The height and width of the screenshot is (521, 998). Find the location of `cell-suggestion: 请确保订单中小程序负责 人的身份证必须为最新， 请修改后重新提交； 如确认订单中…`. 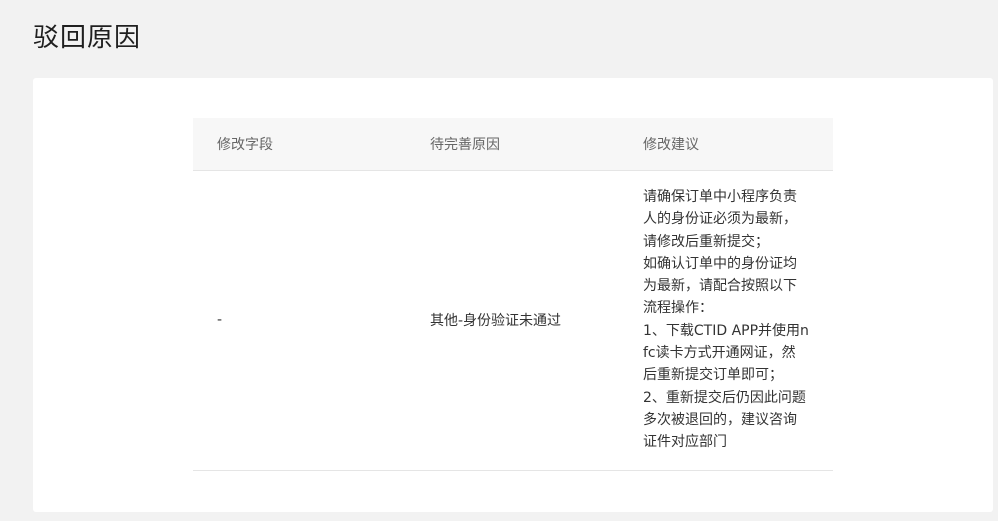

cell-suggestion: 请确保订单中小程序负责 人的身份证必须为最新， 请修改后重新提交； 如确认订单中… is located at coordinates (726, 320).